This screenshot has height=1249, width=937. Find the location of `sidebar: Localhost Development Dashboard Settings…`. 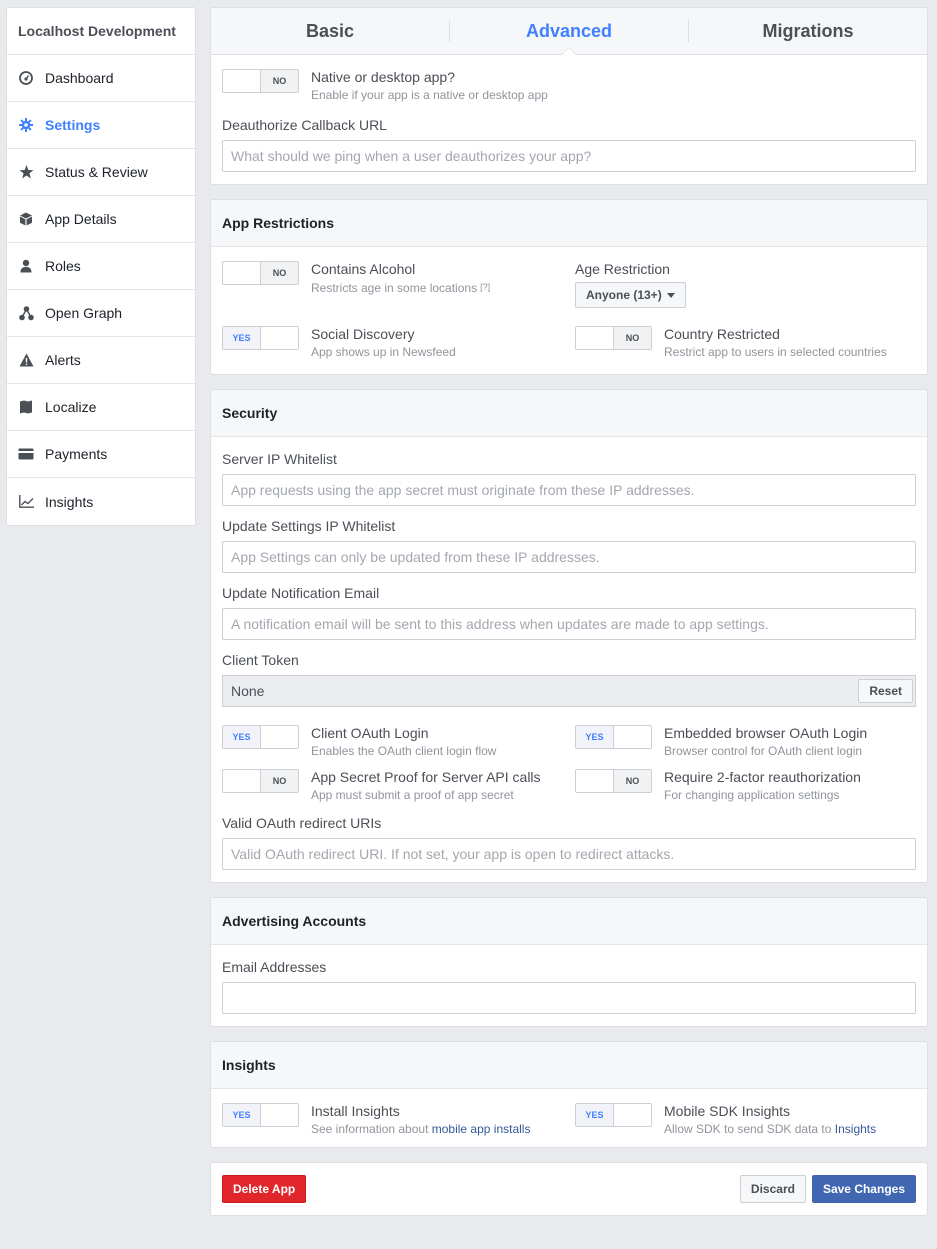

sidebar: Localhost Development Dashboard Settings… is located at coordinates (101, 266).